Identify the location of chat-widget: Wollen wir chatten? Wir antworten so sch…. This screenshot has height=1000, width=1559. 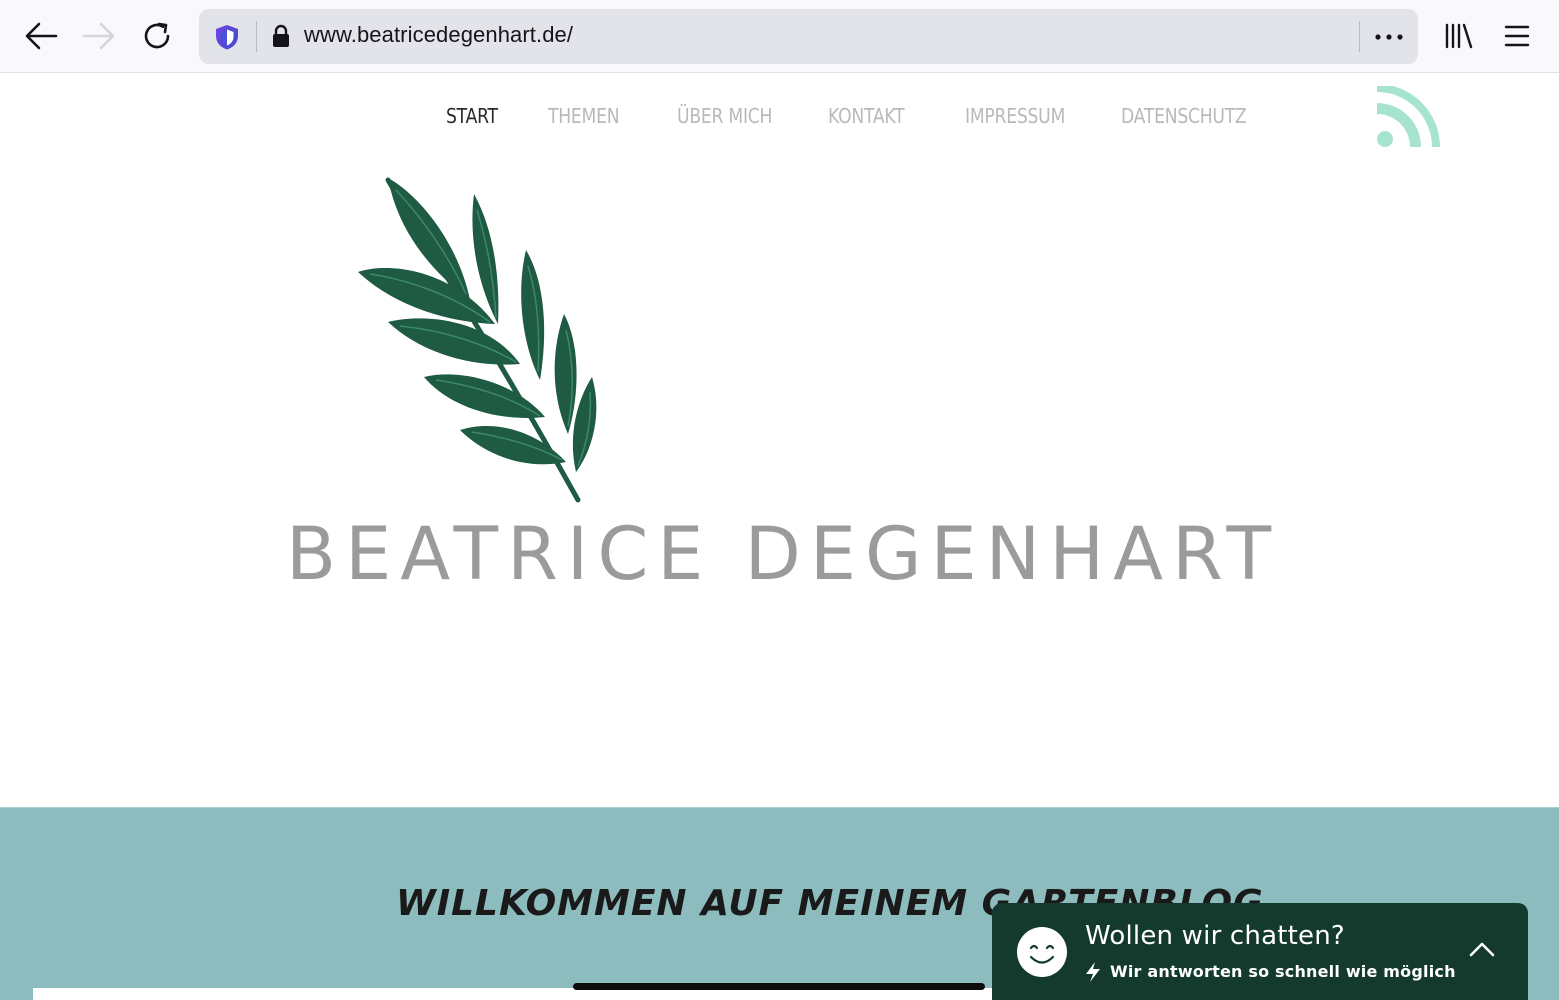
(1260, 951).